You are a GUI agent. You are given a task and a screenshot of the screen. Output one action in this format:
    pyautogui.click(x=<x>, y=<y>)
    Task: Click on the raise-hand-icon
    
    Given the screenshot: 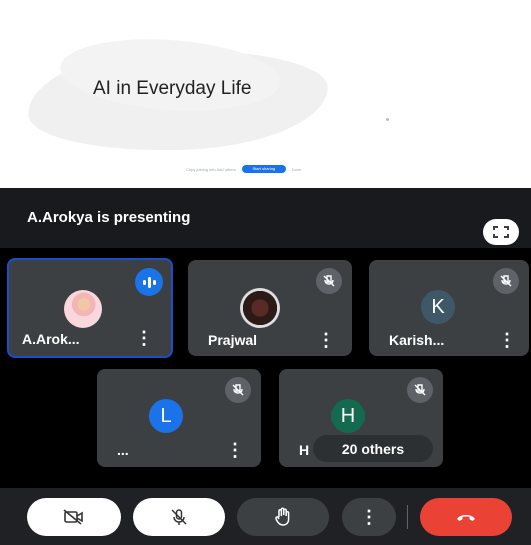 What is the action you would take?
    pyautogui.click(x=282, y=516)
    